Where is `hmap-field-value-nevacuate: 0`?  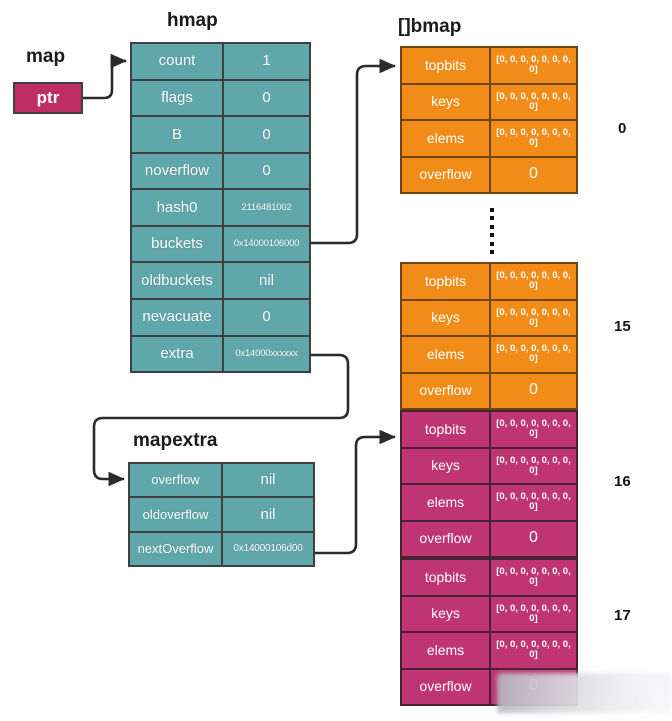 hmap-field-value-nevacuate: 0 is located at coordinates (266, 317).